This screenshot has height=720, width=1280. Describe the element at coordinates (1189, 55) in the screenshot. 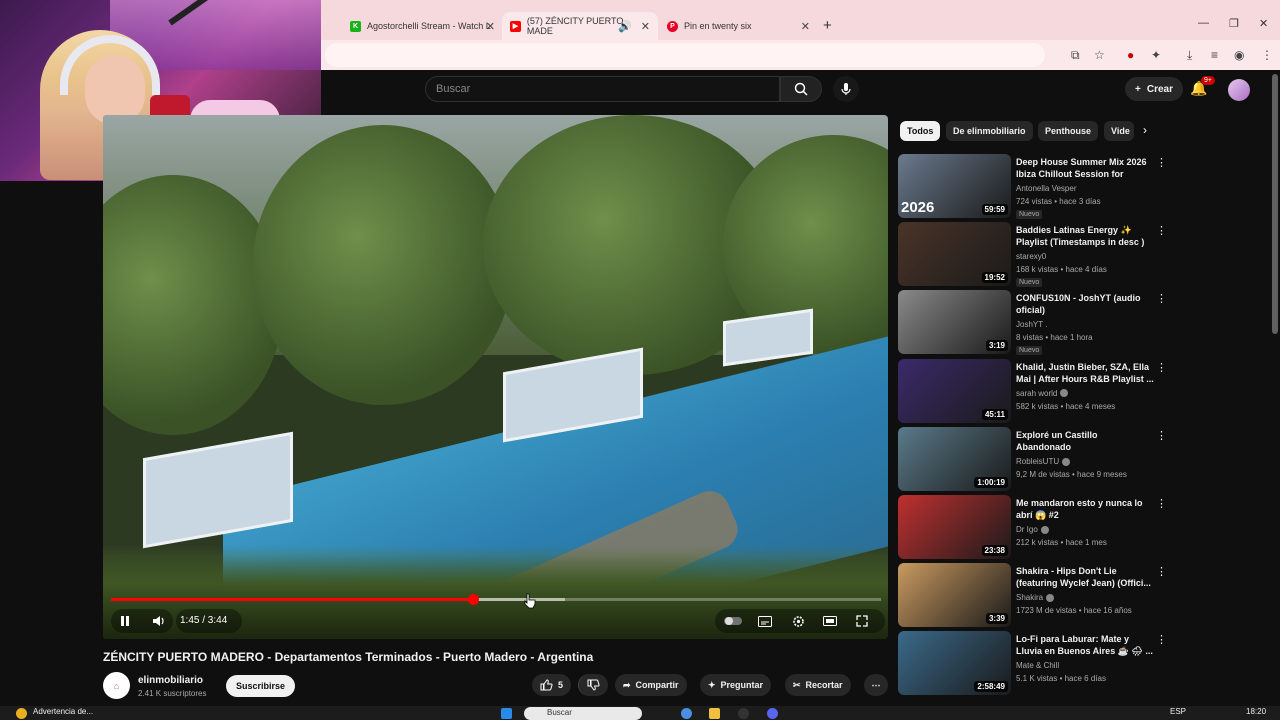

I see `download-icon: ⤓` at that location.